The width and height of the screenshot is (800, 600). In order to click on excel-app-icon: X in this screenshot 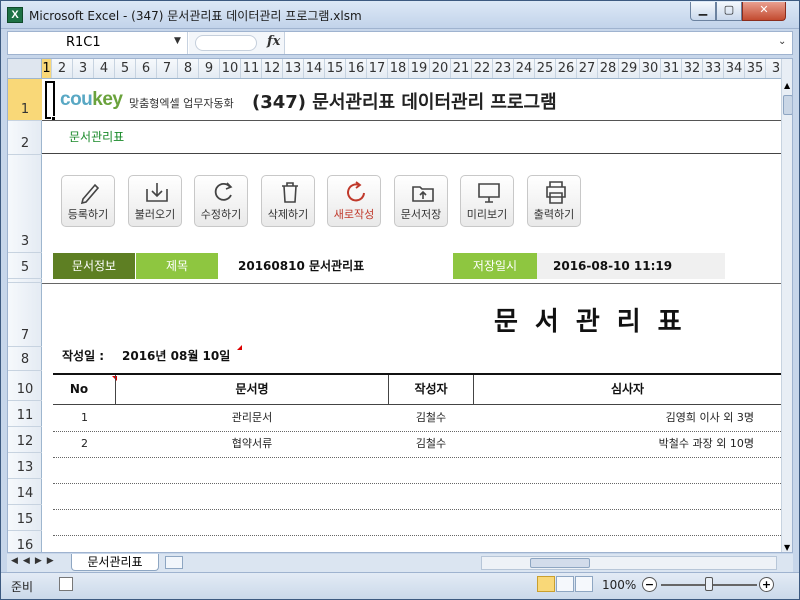, I will do `click(15, 15)`.